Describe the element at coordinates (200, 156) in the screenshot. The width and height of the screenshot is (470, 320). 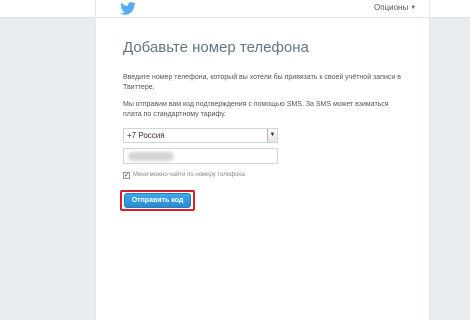
I see `phone-number-input` at that location.